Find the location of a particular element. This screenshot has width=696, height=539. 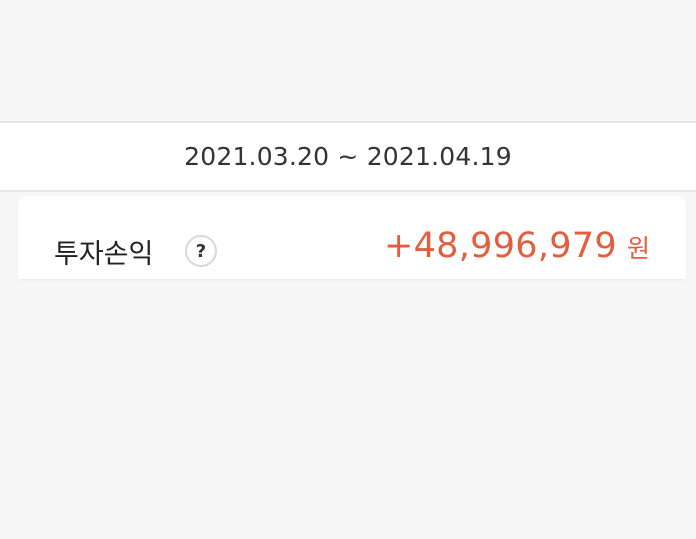

help-glyph: ? is located at coordinates (201, 251).